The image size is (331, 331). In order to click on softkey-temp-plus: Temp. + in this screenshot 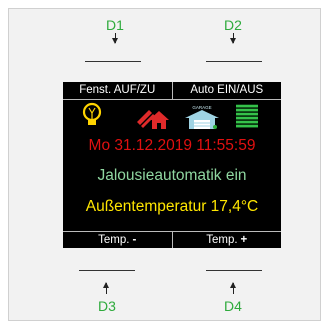, I will do `click(226, 240)`.